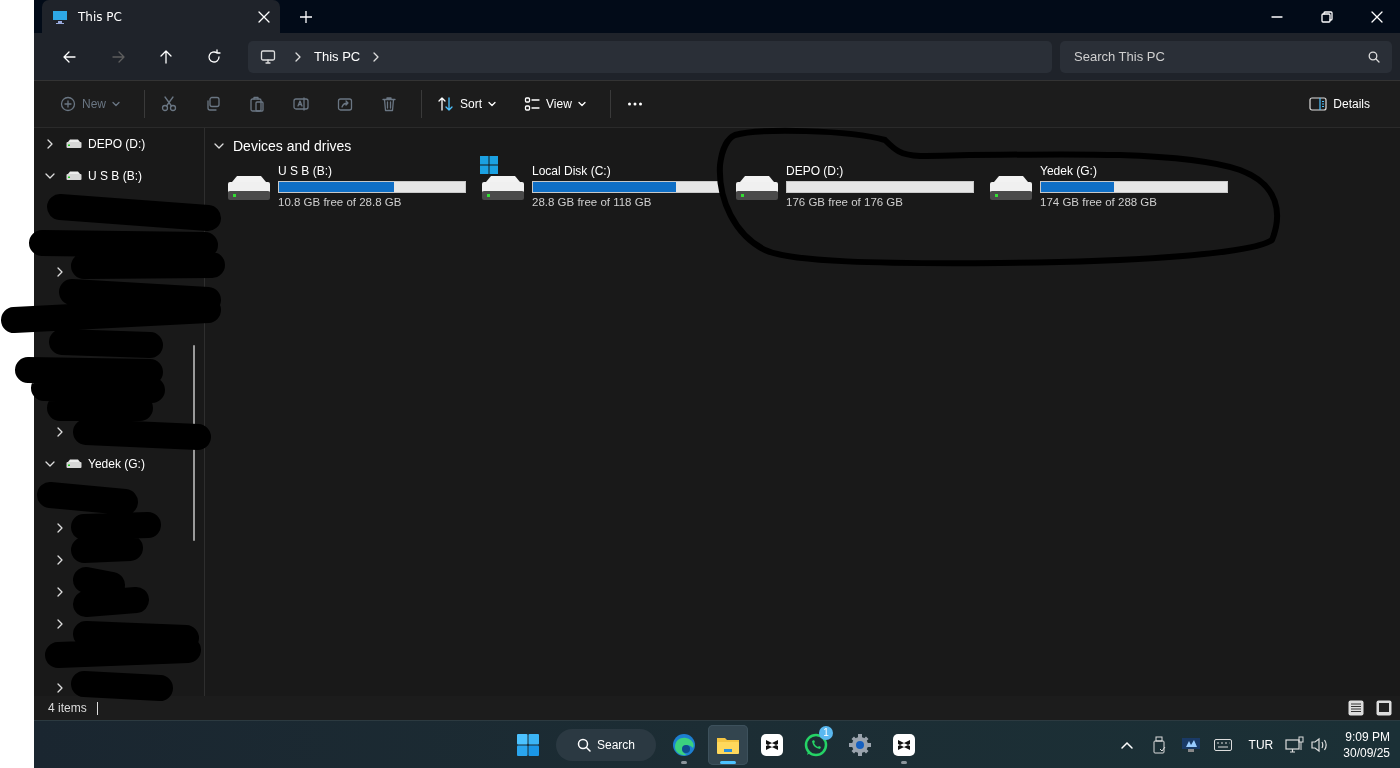  Describe the element at coordinates (337, 56) in the screenshot. I see `breadcrumb-item: This PC` at that location.